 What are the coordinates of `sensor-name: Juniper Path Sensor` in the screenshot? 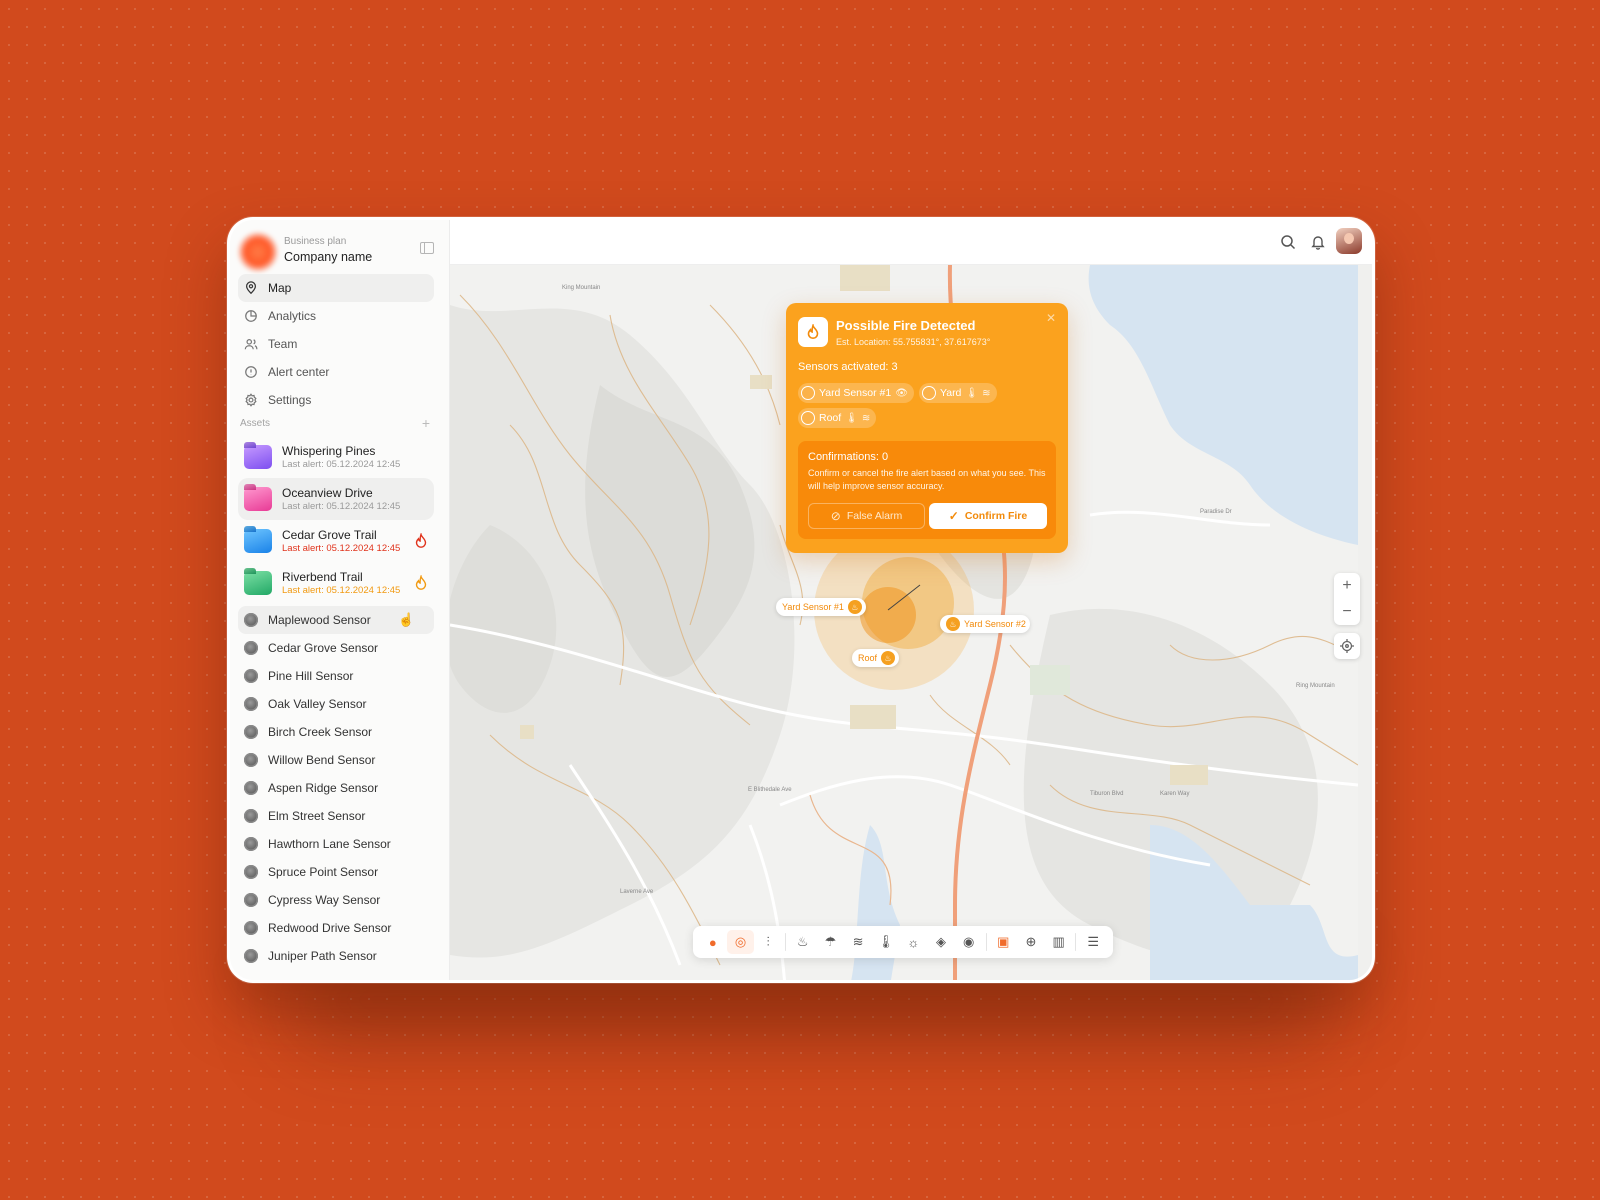 It's located at (322, 956).